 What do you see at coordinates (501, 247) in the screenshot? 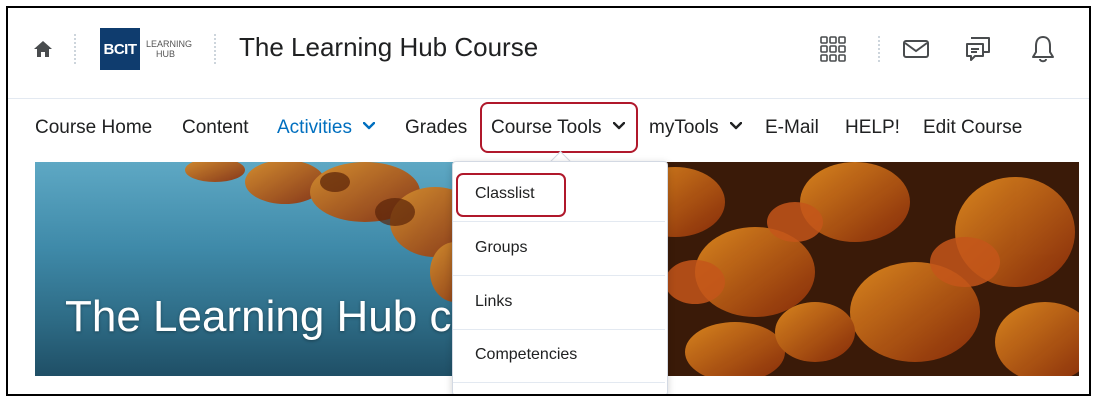
I see `menu-item-label: Groups` at bounding box center [501, 247].